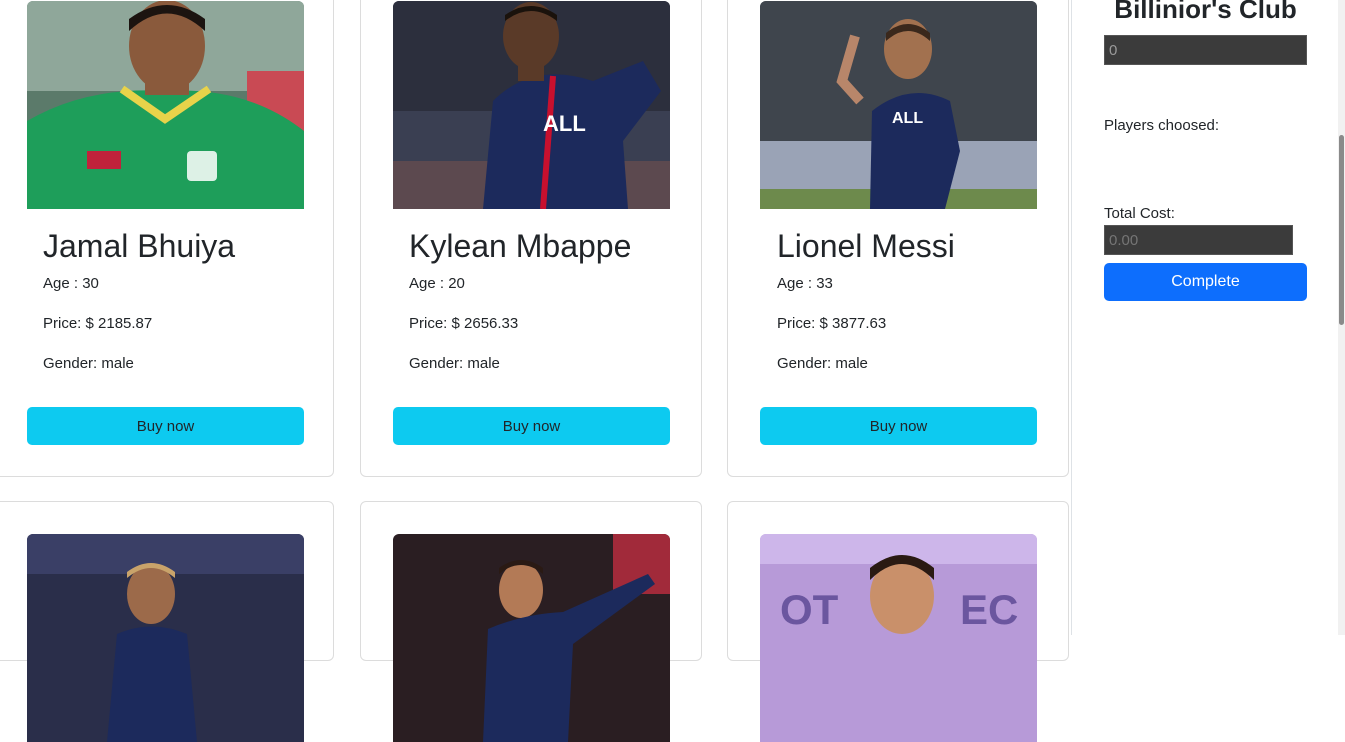  What do you see at coordinates (1341, 230) in the screenshot?
I see `scrollbar-thumb` at bounding box center [1341, 230].